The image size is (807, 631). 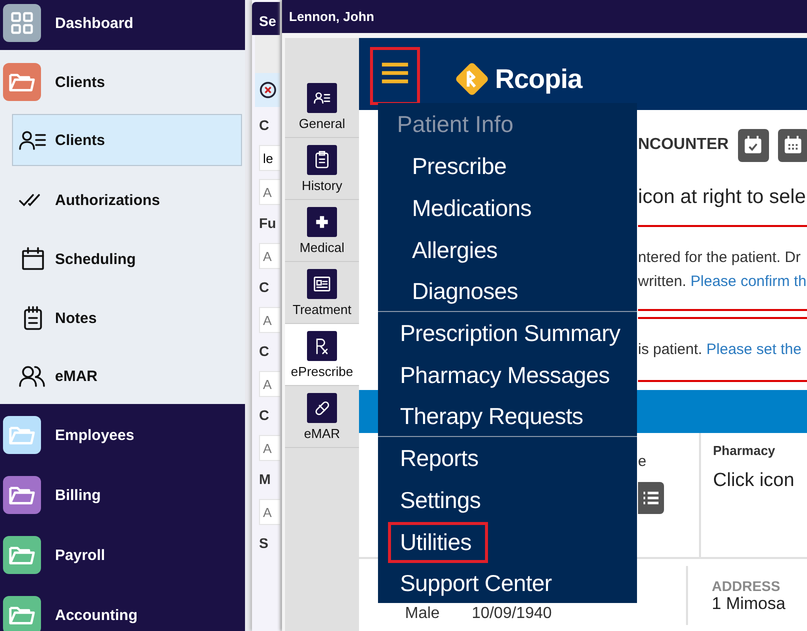 What do you see at coordinates (438, 458) in the screenshot?
I see `menu-item: Reports` at bounding box center [438, 458].